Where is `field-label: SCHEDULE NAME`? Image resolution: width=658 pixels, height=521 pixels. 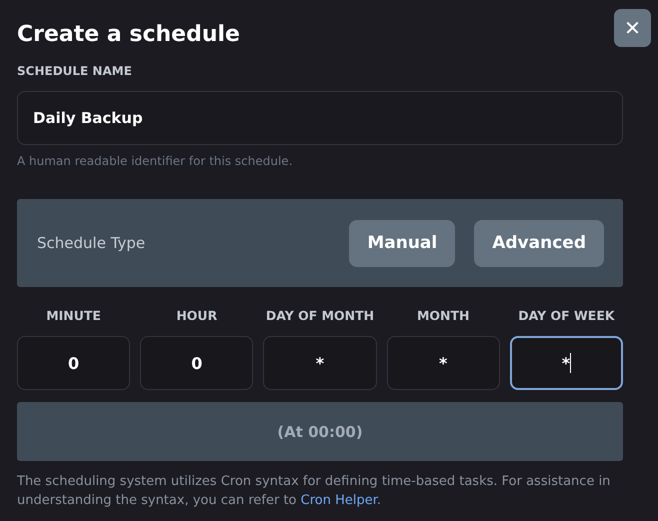
field-label: SCHEDULE NAME is located at coordinates (75, 71).